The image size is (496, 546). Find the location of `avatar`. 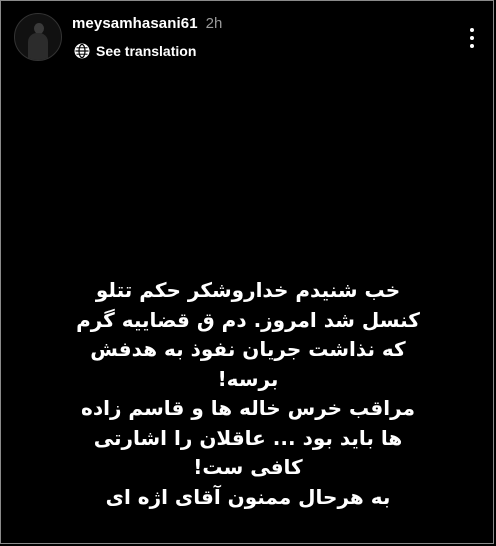

avatar is located at coordinates (38, 37).